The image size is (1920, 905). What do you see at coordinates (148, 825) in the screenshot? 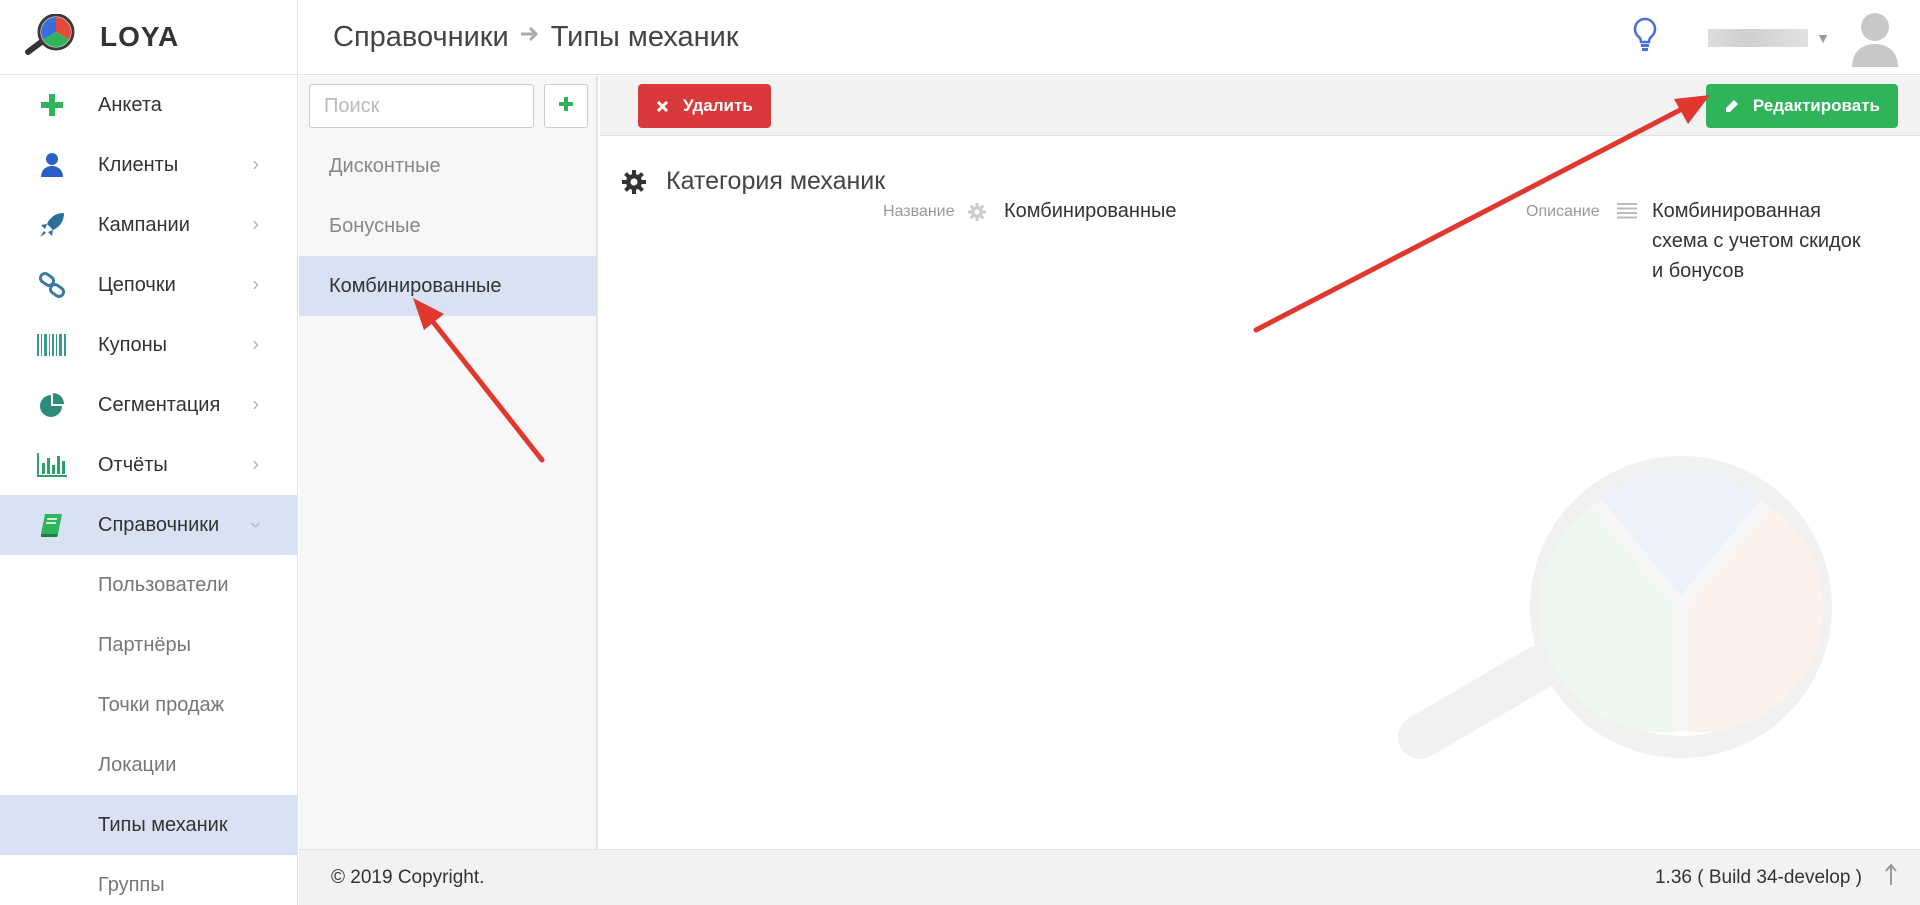
I see `sidebar-subitem-mechanic-types: Типы механик` at bounding box center [148, 825].